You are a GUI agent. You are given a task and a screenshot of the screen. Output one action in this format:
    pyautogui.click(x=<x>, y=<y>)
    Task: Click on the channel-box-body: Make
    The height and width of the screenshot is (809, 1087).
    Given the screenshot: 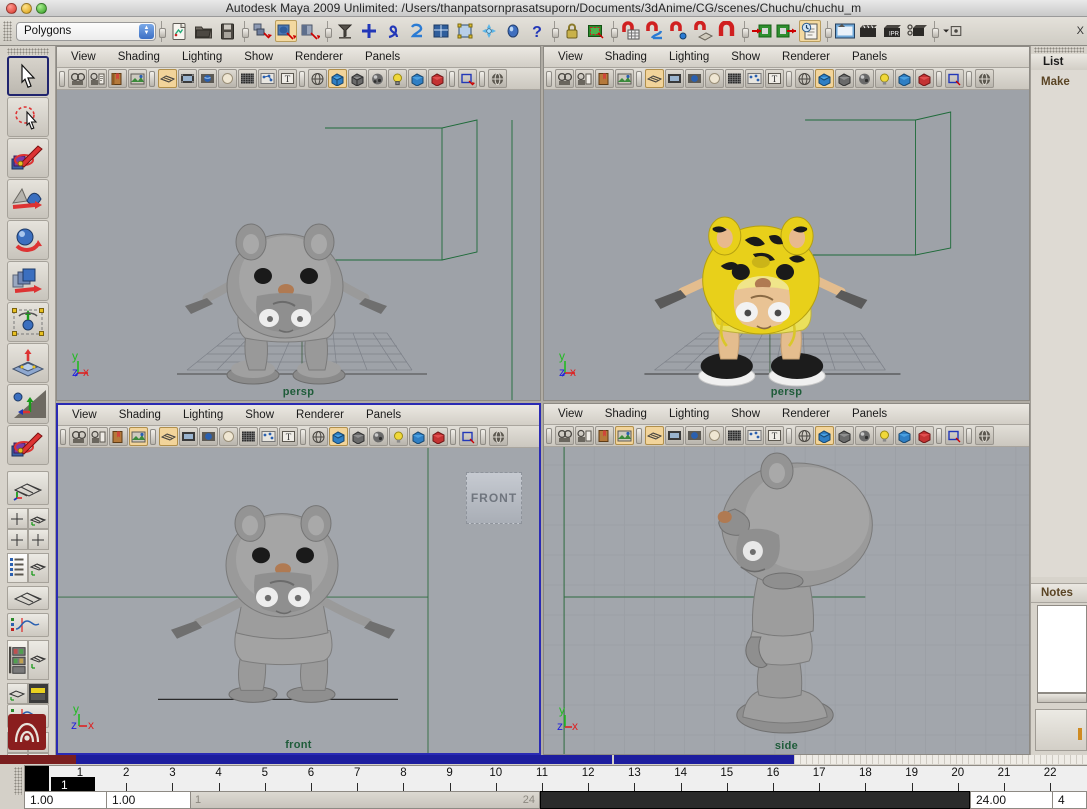 What is the action you would take?
    pyautogui.click(x=1059, y=323)
    